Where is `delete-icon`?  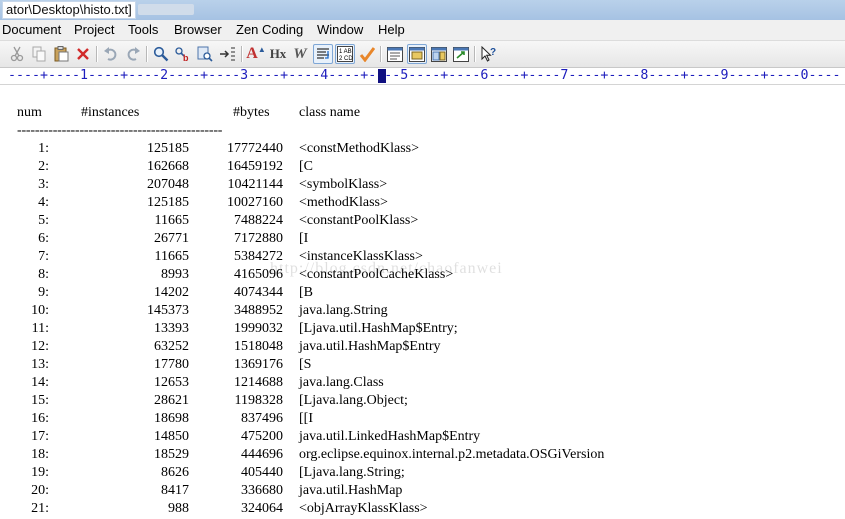 delete-icon is located at coordinates (83, 54).